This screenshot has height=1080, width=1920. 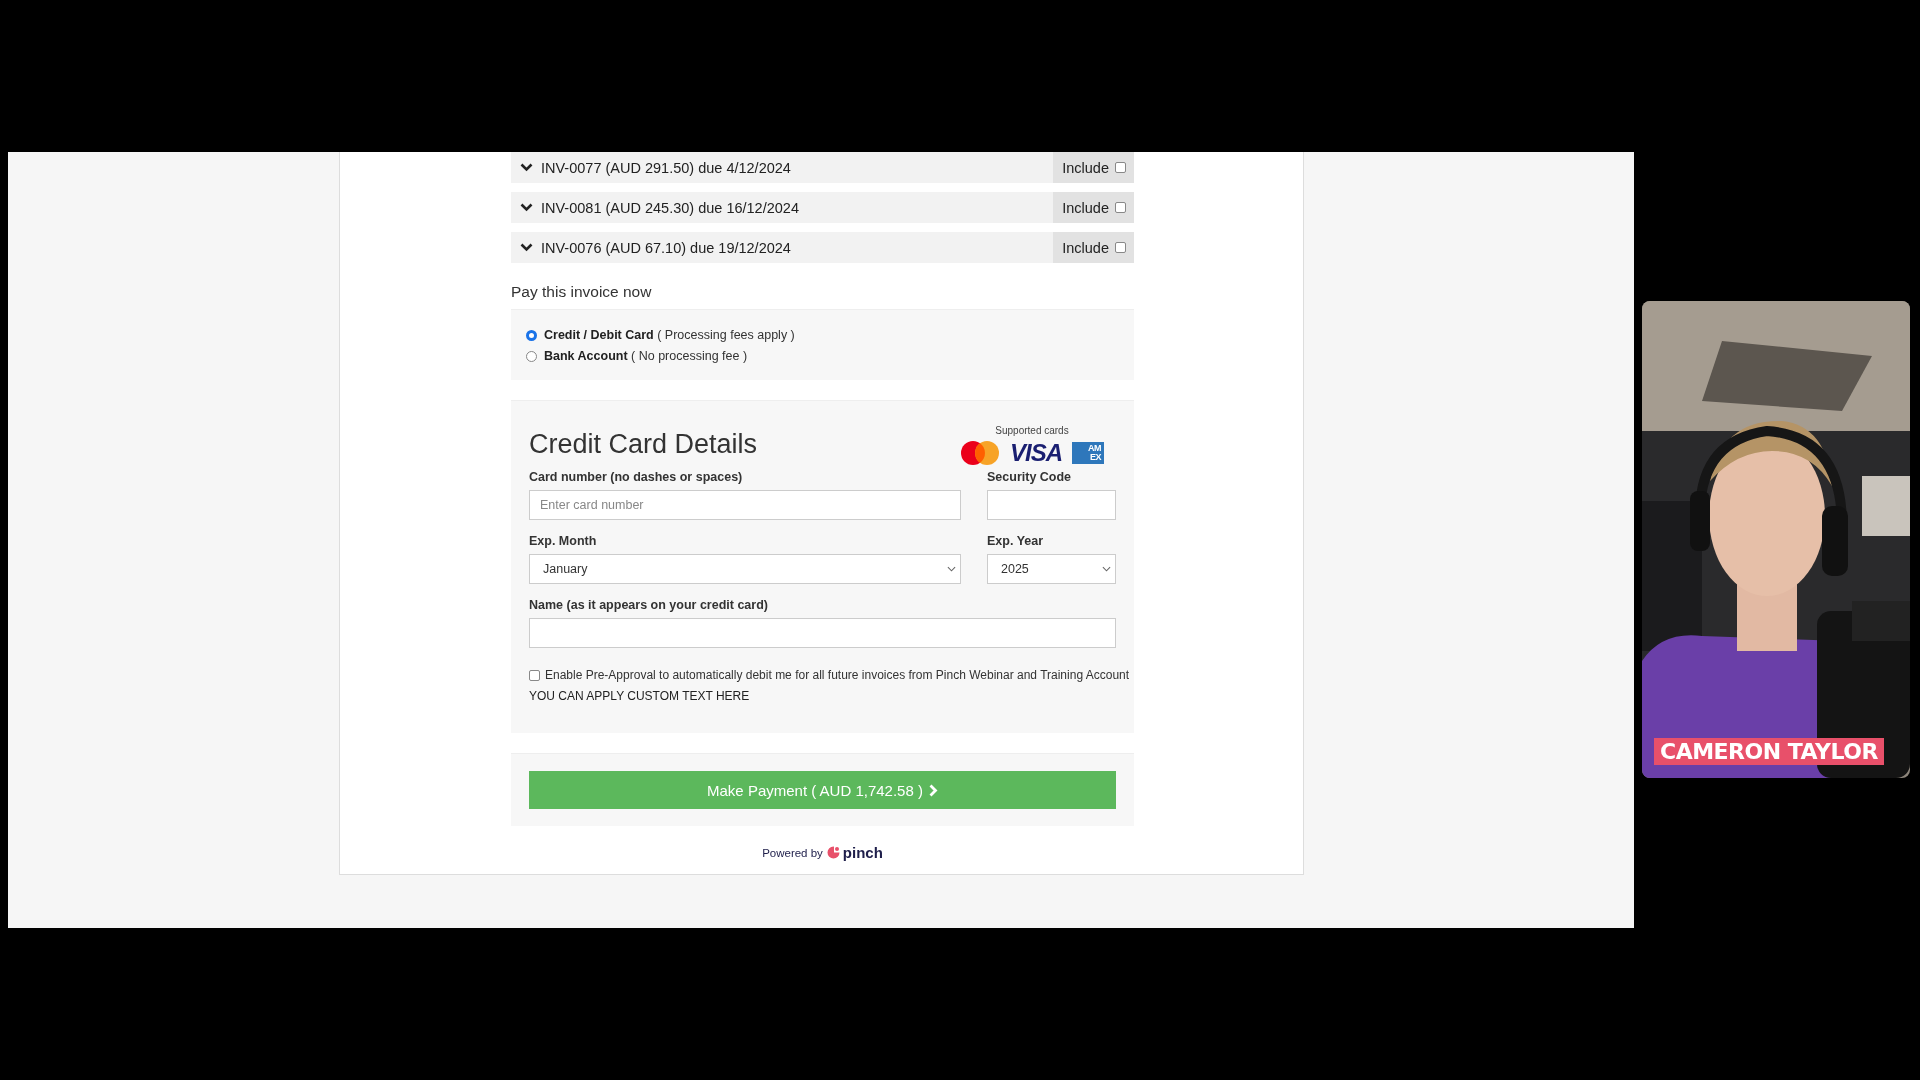 What do you see at coordinates (822, 633) in the screenshot?
I see `cardholder-name-field` at bounding box center [822, 633].